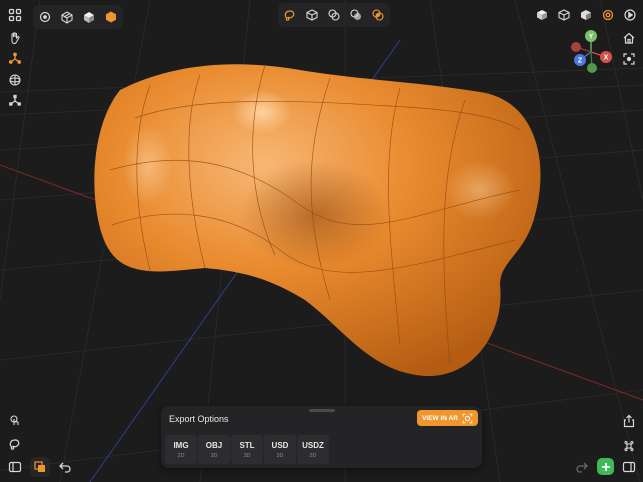 This screenshot has height=482, width=643. I want to click on format-name: STL, so click(247, 445).